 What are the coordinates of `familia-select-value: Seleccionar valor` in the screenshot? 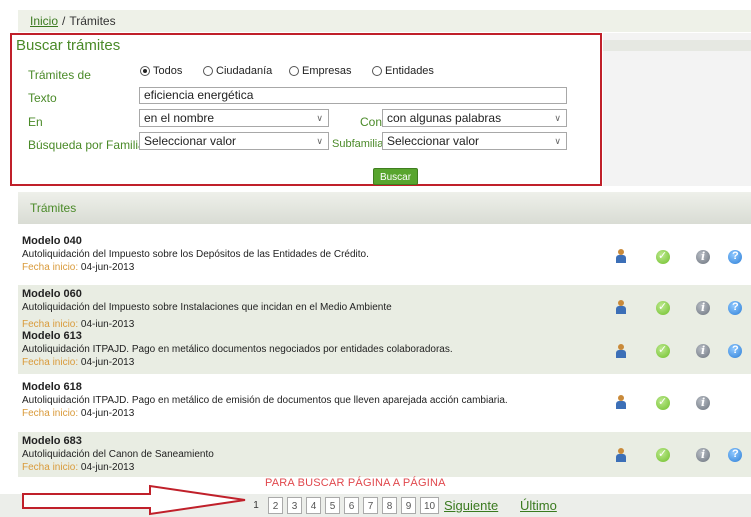 It's located at (190, 140).